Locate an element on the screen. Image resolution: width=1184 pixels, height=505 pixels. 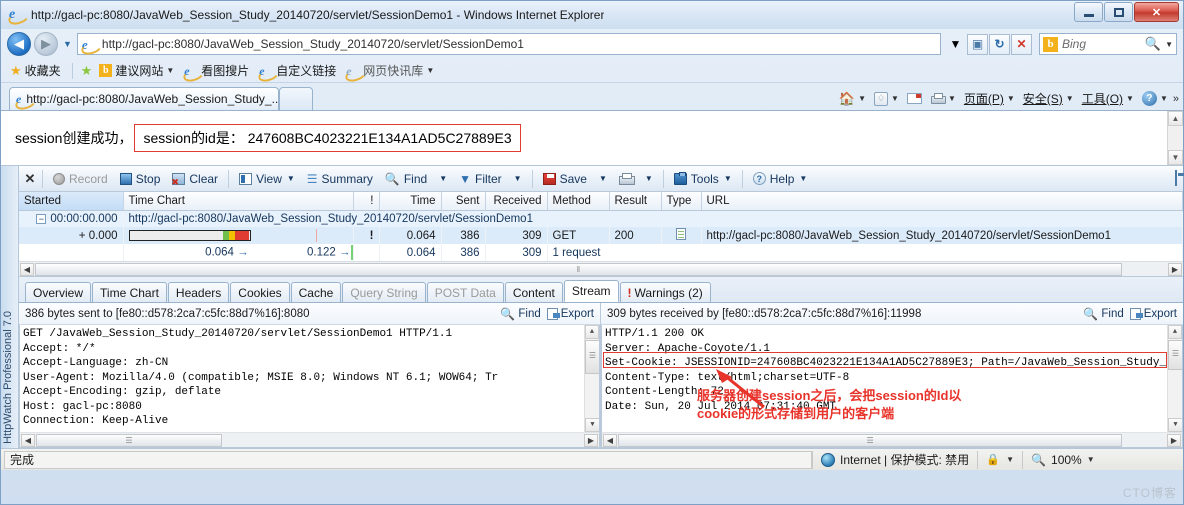
column-header-result: Result is located at coordinates (635, 201).